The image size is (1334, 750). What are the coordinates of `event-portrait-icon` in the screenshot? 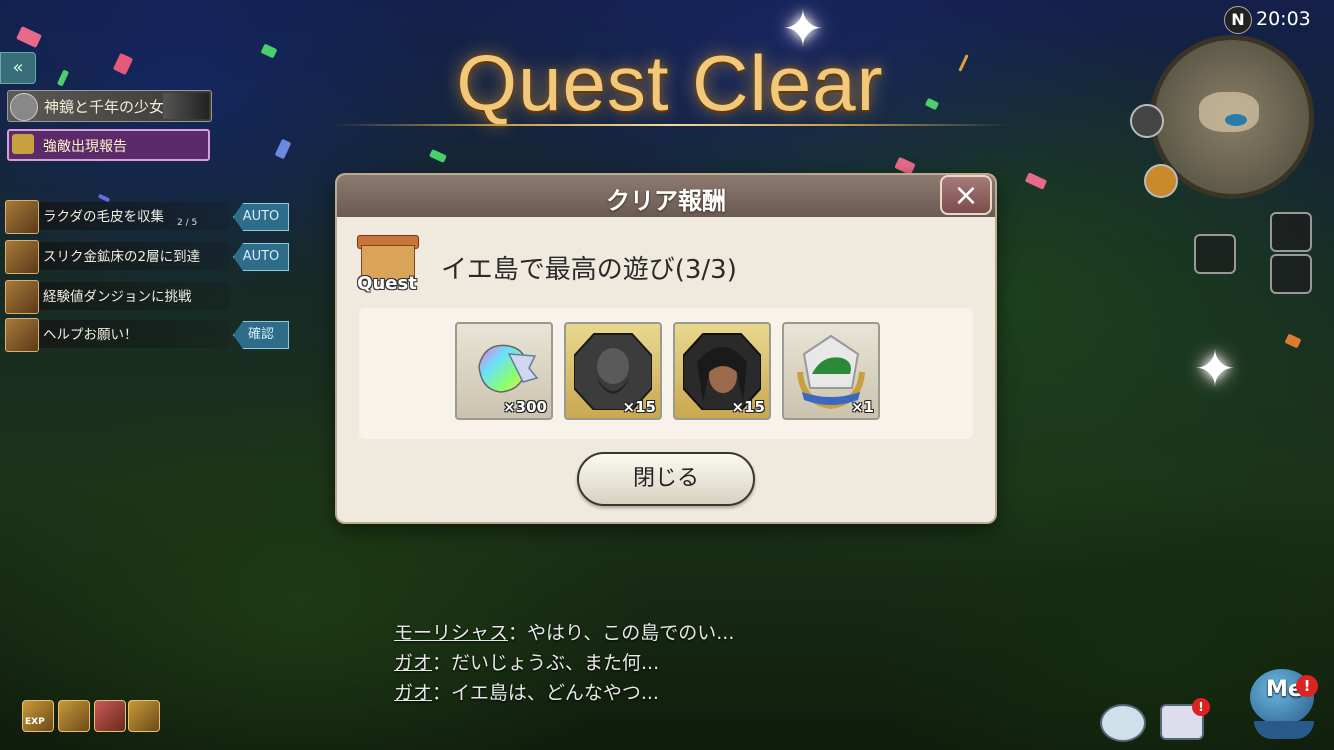 It's located at (186, 106).